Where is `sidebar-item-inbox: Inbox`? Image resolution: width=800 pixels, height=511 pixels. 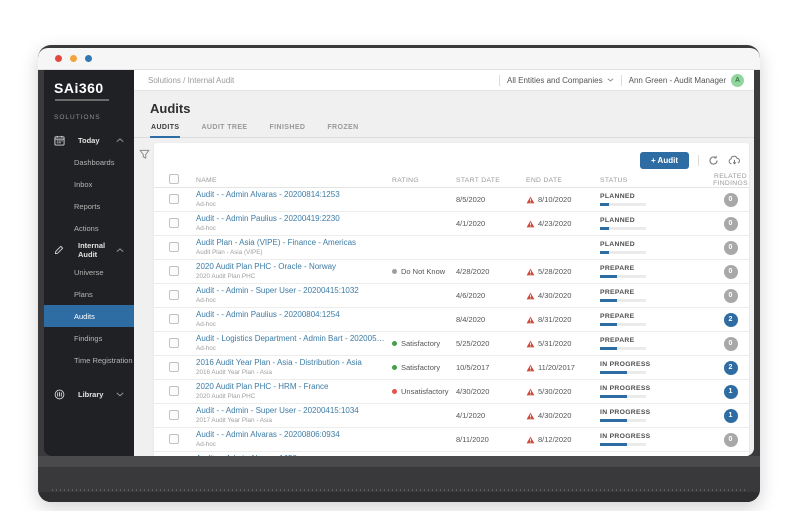
sidebar-item-inbox: Inbox is located at coordinates (89, 184).